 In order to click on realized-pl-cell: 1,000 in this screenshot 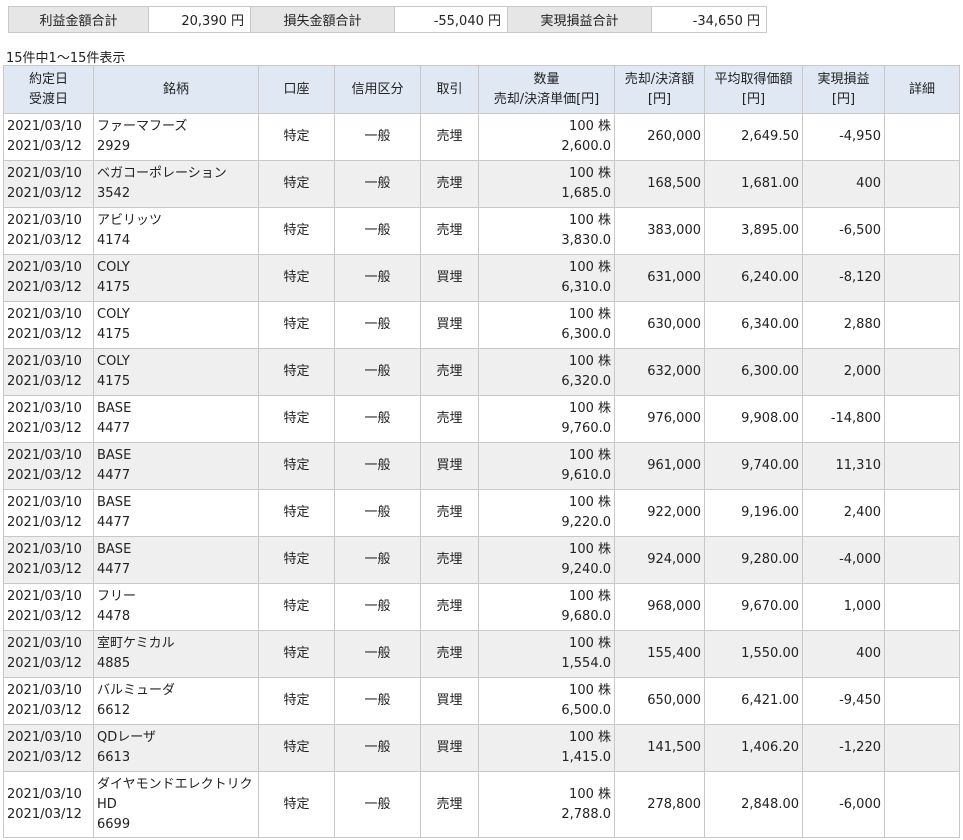, I will do `click(843, 607)`.